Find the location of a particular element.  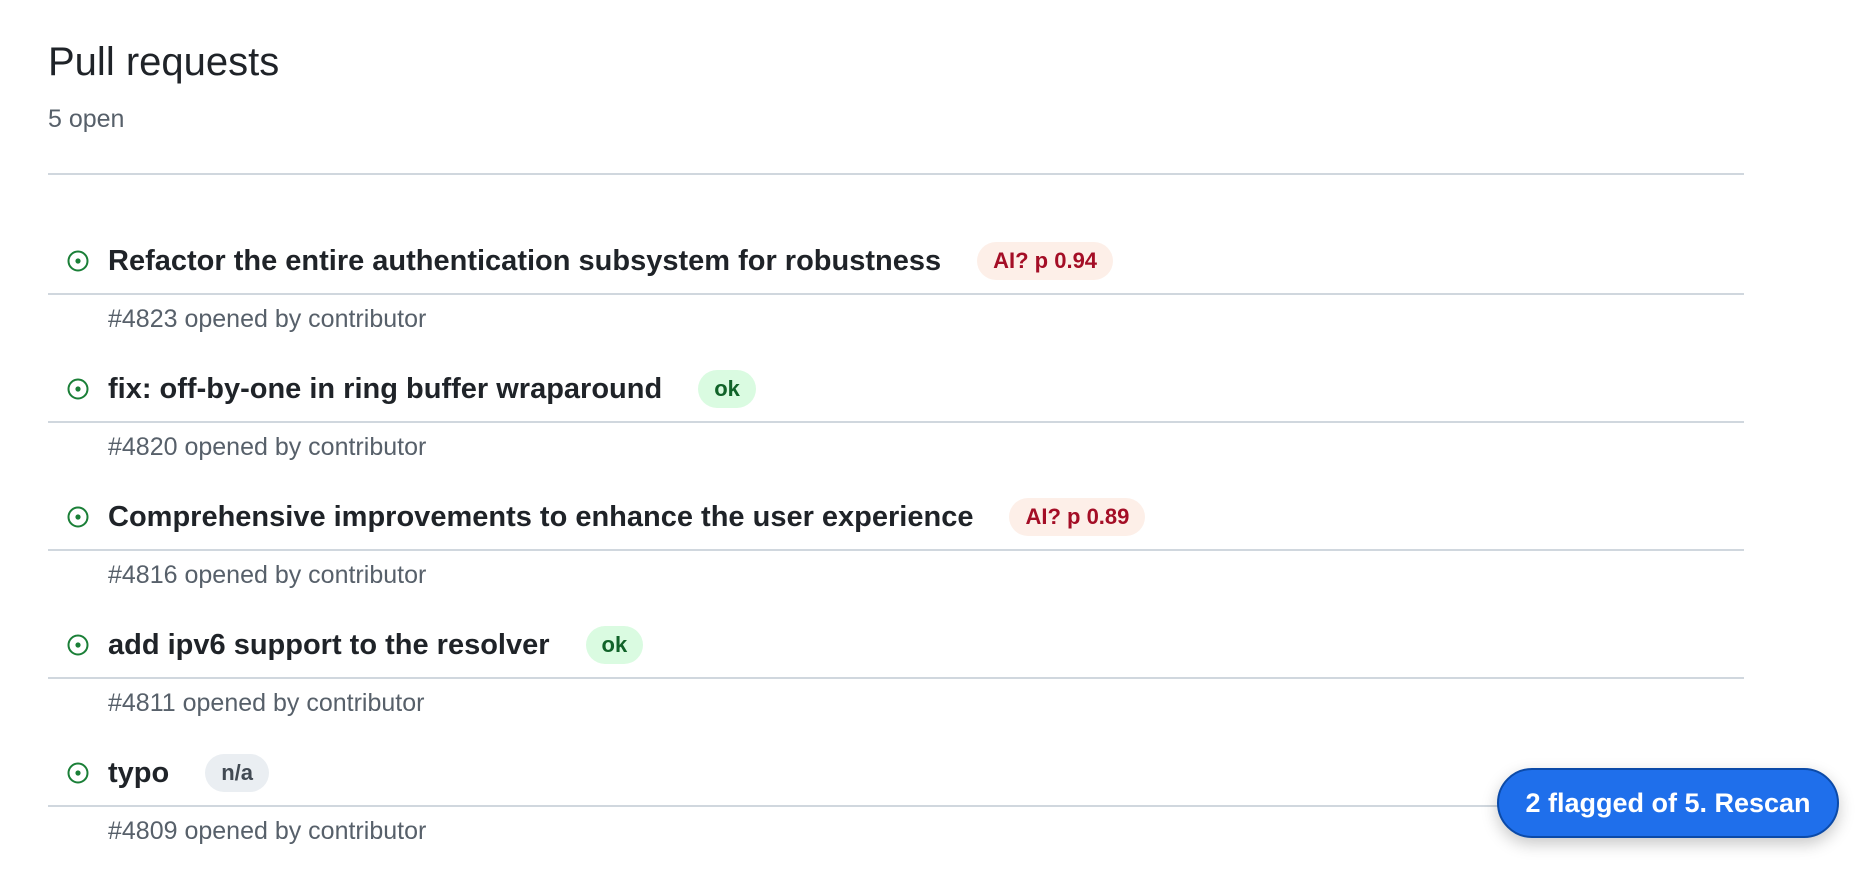

na-badge: n/a is located at coordinates (237, 773).